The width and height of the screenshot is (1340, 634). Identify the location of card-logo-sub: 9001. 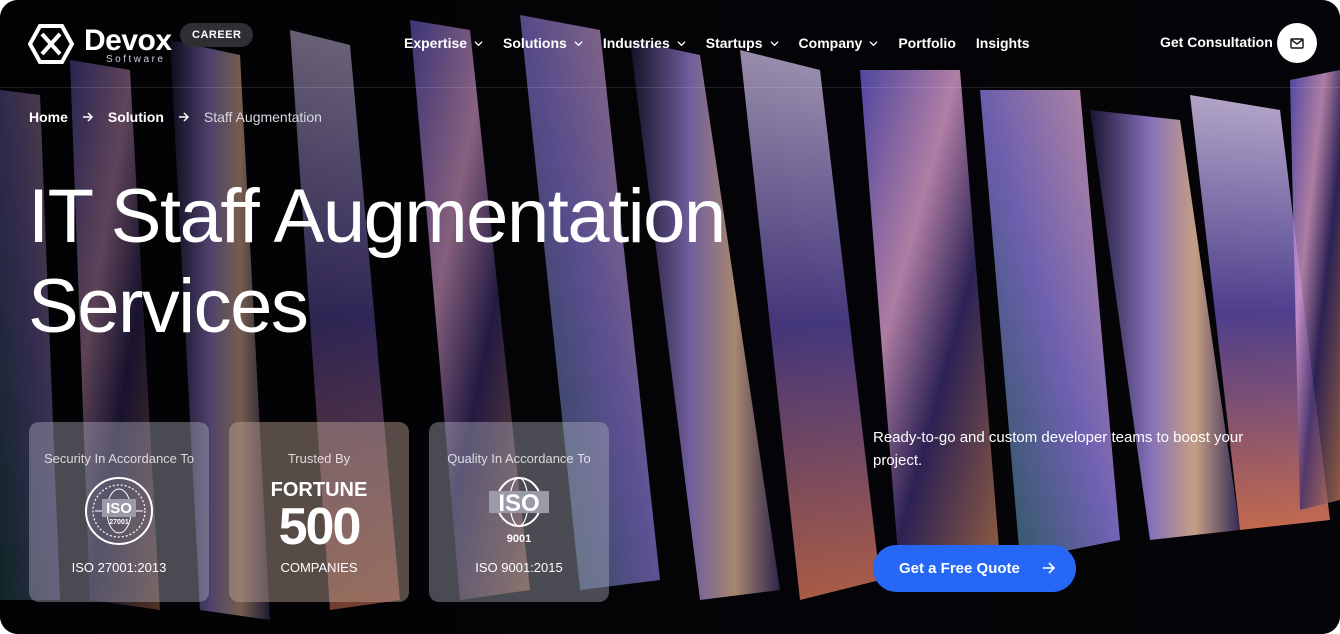
(519, 539).